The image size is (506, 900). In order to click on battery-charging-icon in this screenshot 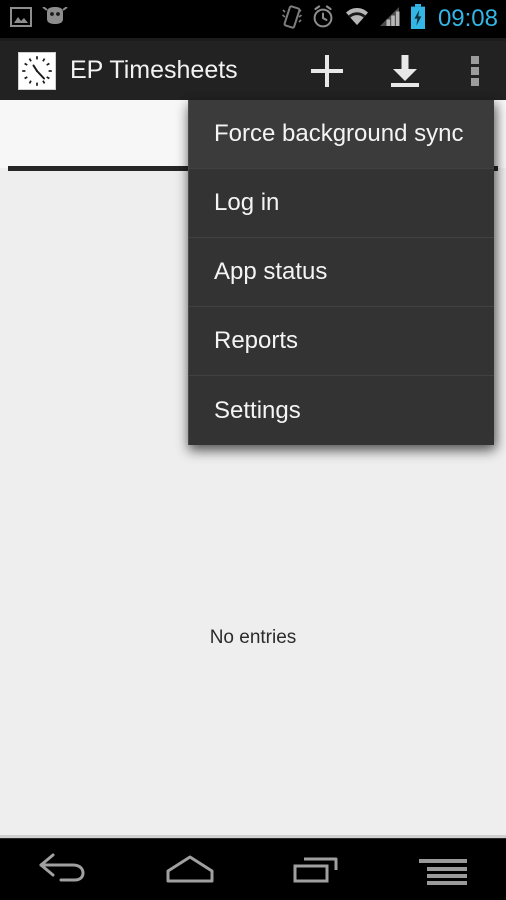, I will do `click(418, 19)`.